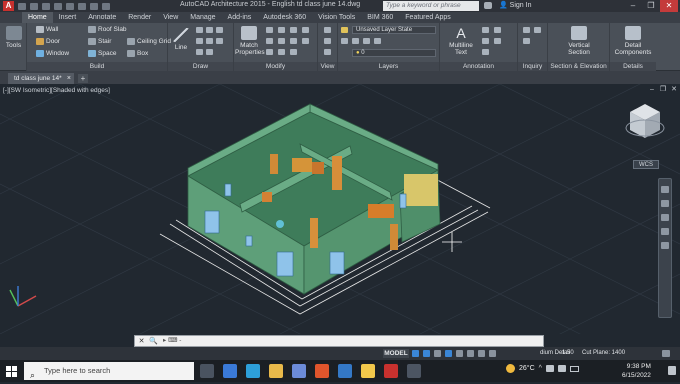 The image size is (680, 384). I want to click on tab-manage: Manage, so click(202, 17).